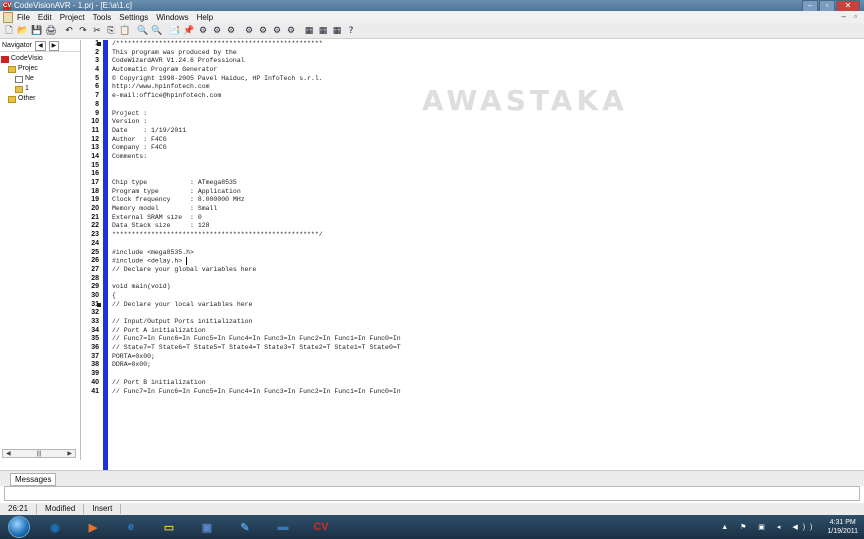  I want to click on taskbar-app-icon: ▬, so click(283, 527).